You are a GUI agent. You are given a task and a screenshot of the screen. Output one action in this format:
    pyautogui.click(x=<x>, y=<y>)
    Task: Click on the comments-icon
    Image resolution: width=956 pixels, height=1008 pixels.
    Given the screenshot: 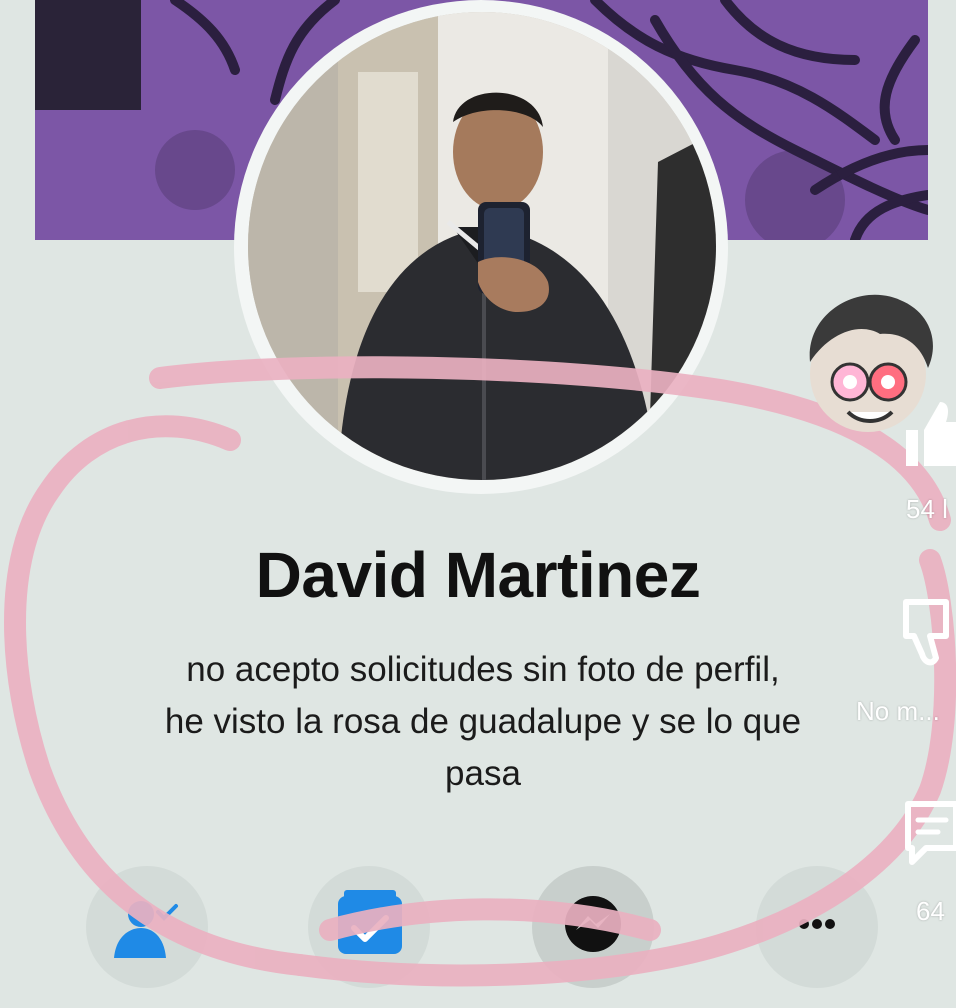 What is the action you would take?
    pyautogui.click(x=929, y=833)
    